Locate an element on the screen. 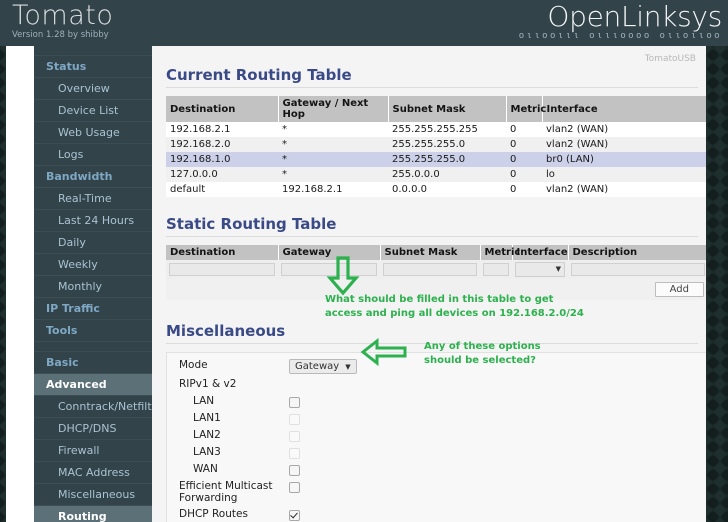 This screenshot has width=728, height=522. sidebar-item-overview: Overview is located at coordinates (93, 89).